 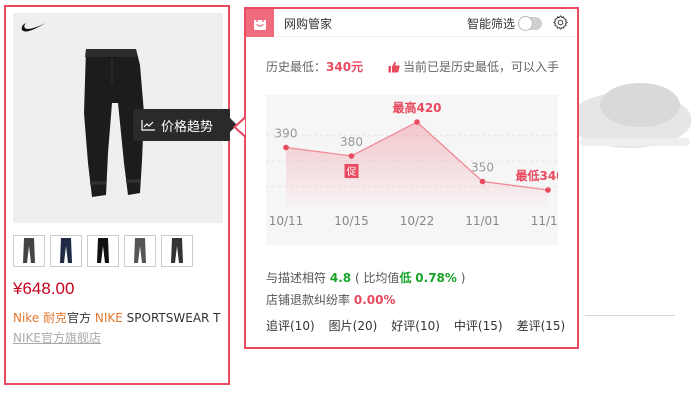 What do you see at coordinates (108, 318) in the screenshot?
I see `brand-en: NIKE` at bounding box center [108, 318].